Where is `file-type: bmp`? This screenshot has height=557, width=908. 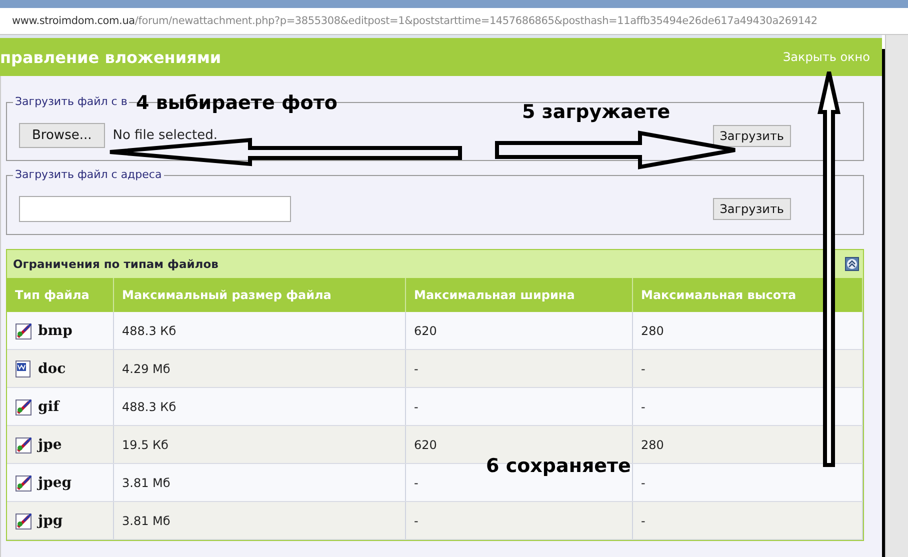
file-type: bmp is located at coordinates (55, 330).